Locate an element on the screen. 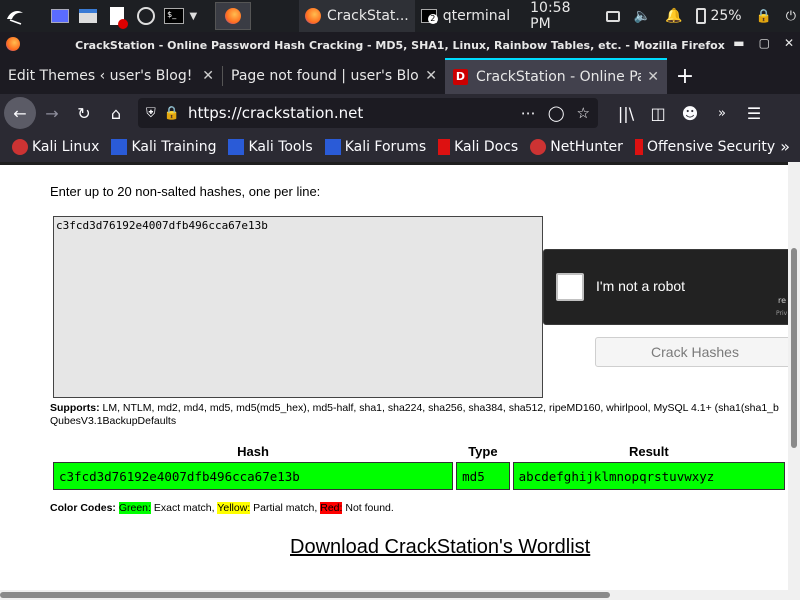 The width and height of the screenshot is (800, 600). kali-menu-icon is located at coordinates (15, 16).